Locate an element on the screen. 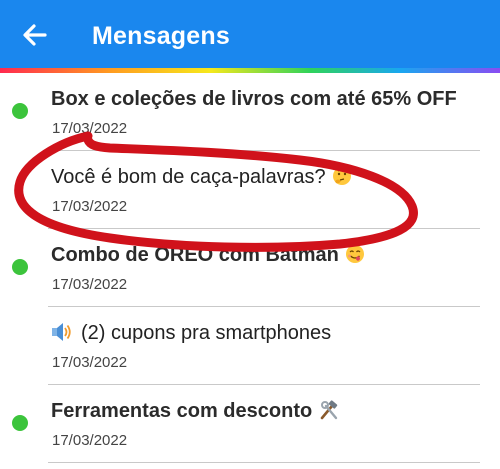 Image resolution: width=500 pixels, height=469 pixels. page-title: Mensagens is located at coordinates (161, 36).